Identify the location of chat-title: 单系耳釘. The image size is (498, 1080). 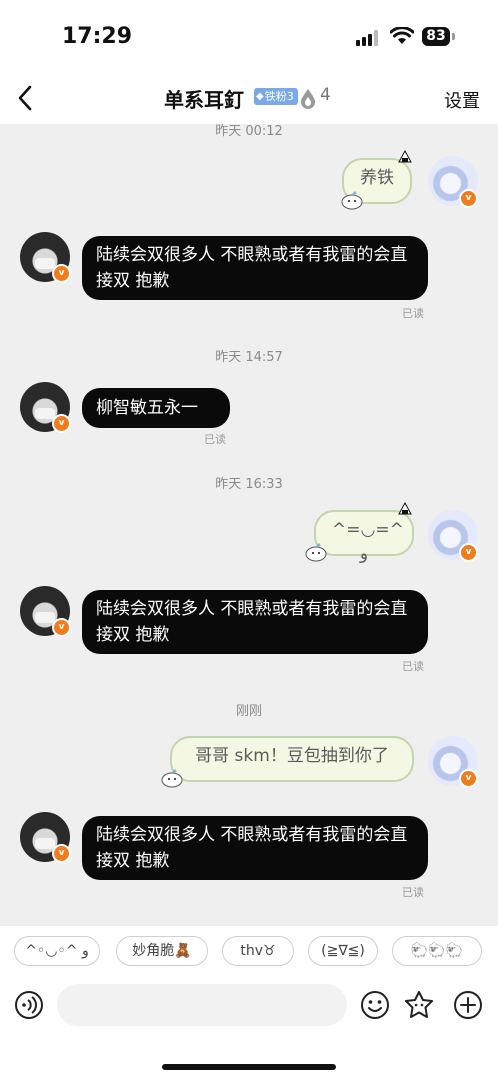
(204, 98).